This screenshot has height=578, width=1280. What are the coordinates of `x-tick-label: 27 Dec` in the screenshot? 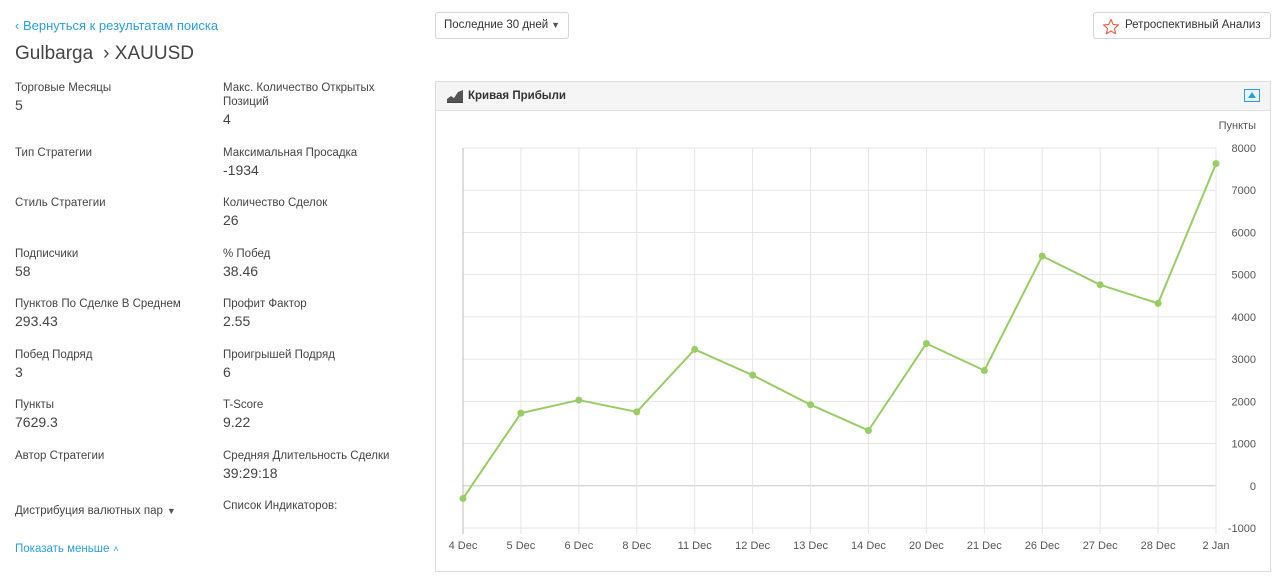 It's located at (1100, 546).